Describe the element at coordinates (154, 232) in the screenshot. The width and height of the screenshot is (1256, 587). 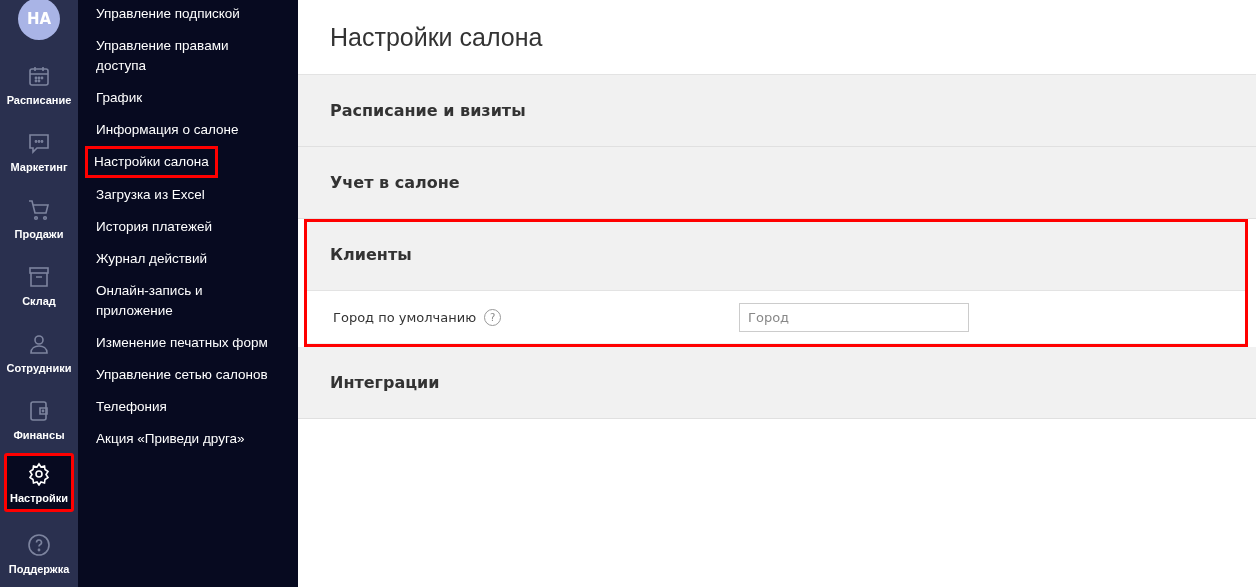
I see `menu-link: История платежей` at that location.